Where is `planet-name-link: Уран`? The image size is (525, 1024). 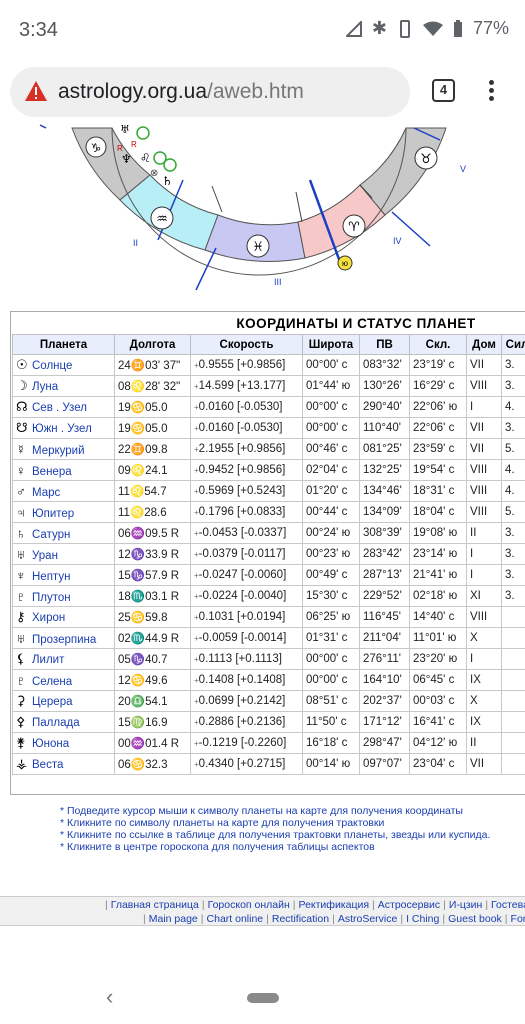 planet-name-link: Уран is located at coordinates (45, 556).